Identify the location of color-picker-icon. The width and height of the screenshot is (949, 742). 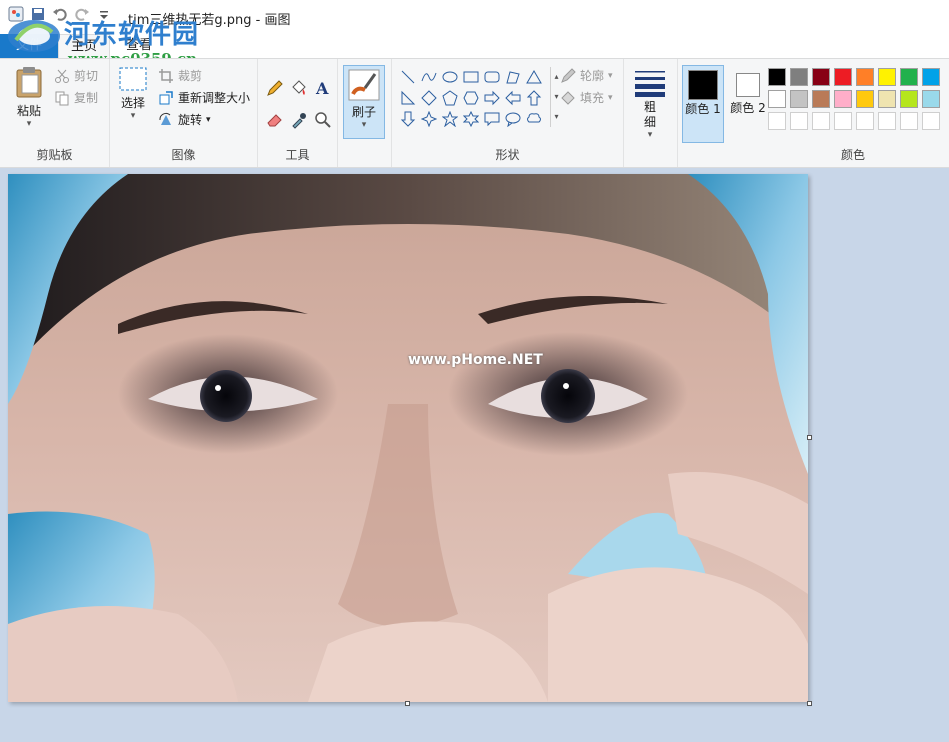
(299, 120).